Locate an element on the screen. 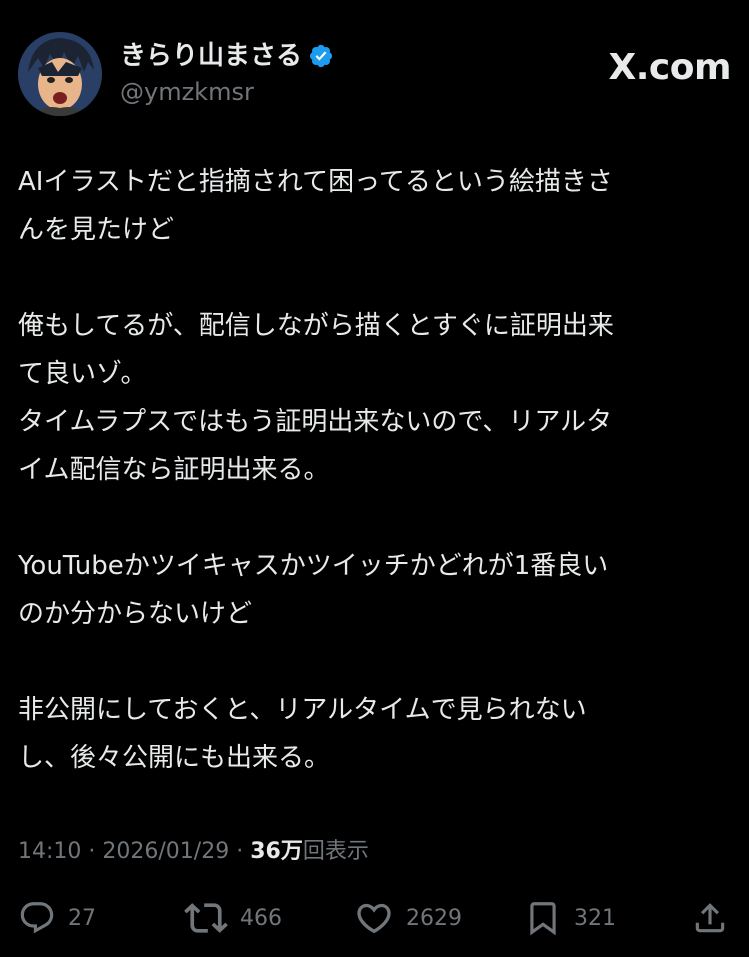 This screenshot has width=749, height=957. text-line: タイムラプスではもう証明出来ないので、リアルタ is located at coordinates (315, 422).